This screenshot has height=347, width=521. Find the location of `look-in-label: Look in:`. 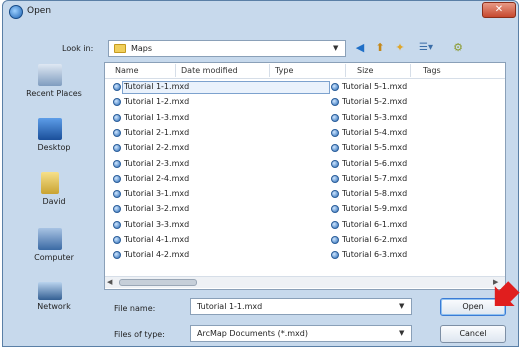

look-in-label: Look in: is located at coordinates (78, 48).